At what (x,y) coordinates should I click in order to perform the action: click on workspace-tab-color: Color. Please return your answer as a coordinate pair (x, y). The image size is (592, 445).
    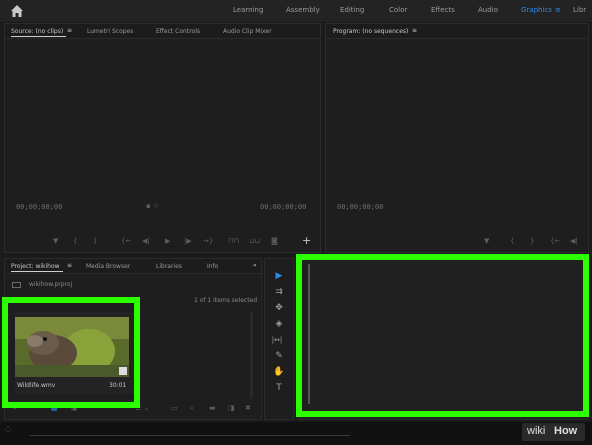
    Looking at the image, I should click on (398, 10).